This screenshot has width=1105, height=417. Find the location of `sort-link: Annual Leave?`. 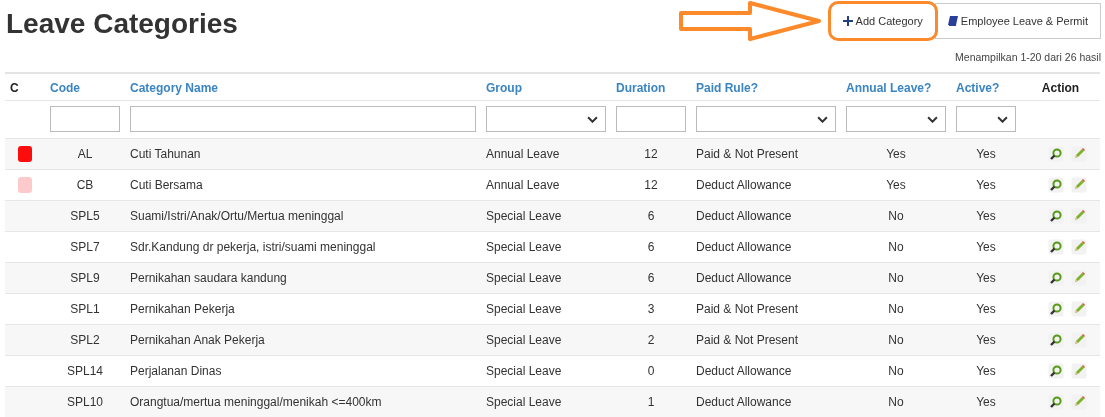

sort-link: Annual Leave? is located at coordinates (889, 87).